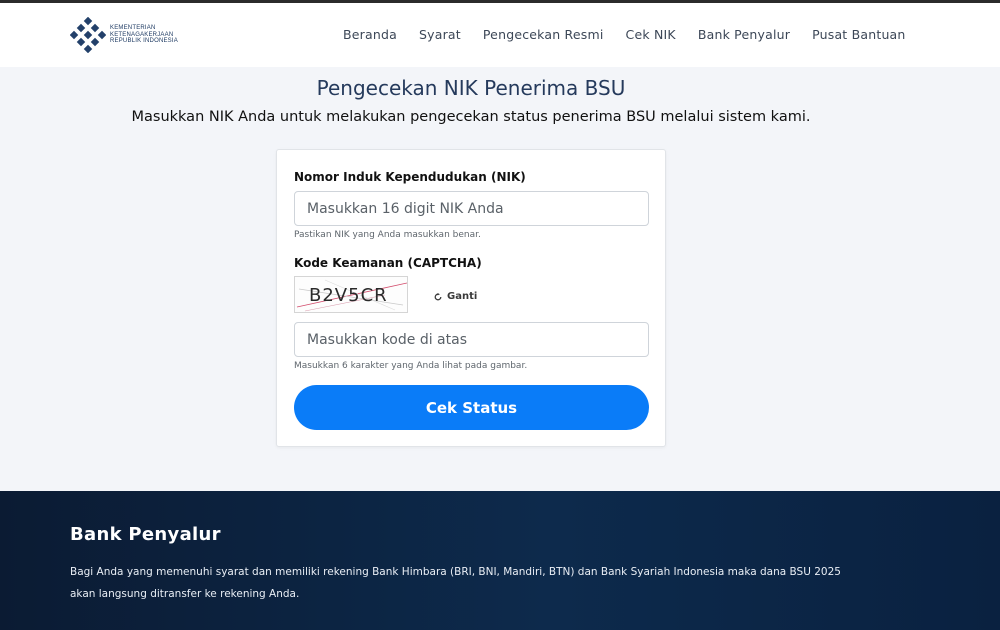 The width and height of the screenshot is (1000, 630). I want to click on ministry-logo-icon, so click(88, 35).